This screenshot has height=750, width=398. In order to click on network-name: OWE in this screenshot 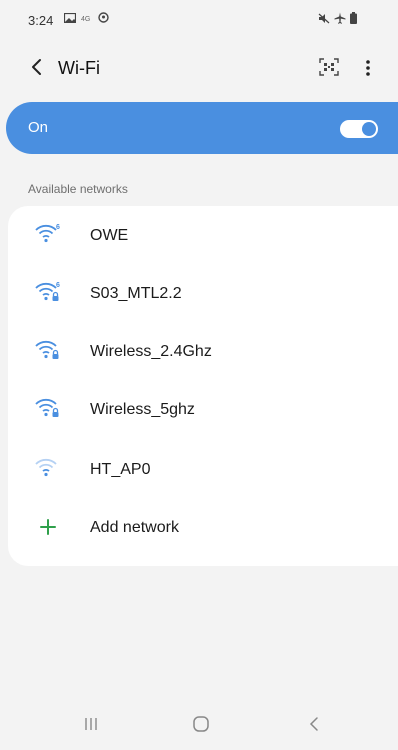, I will do `click(109, 235)`.